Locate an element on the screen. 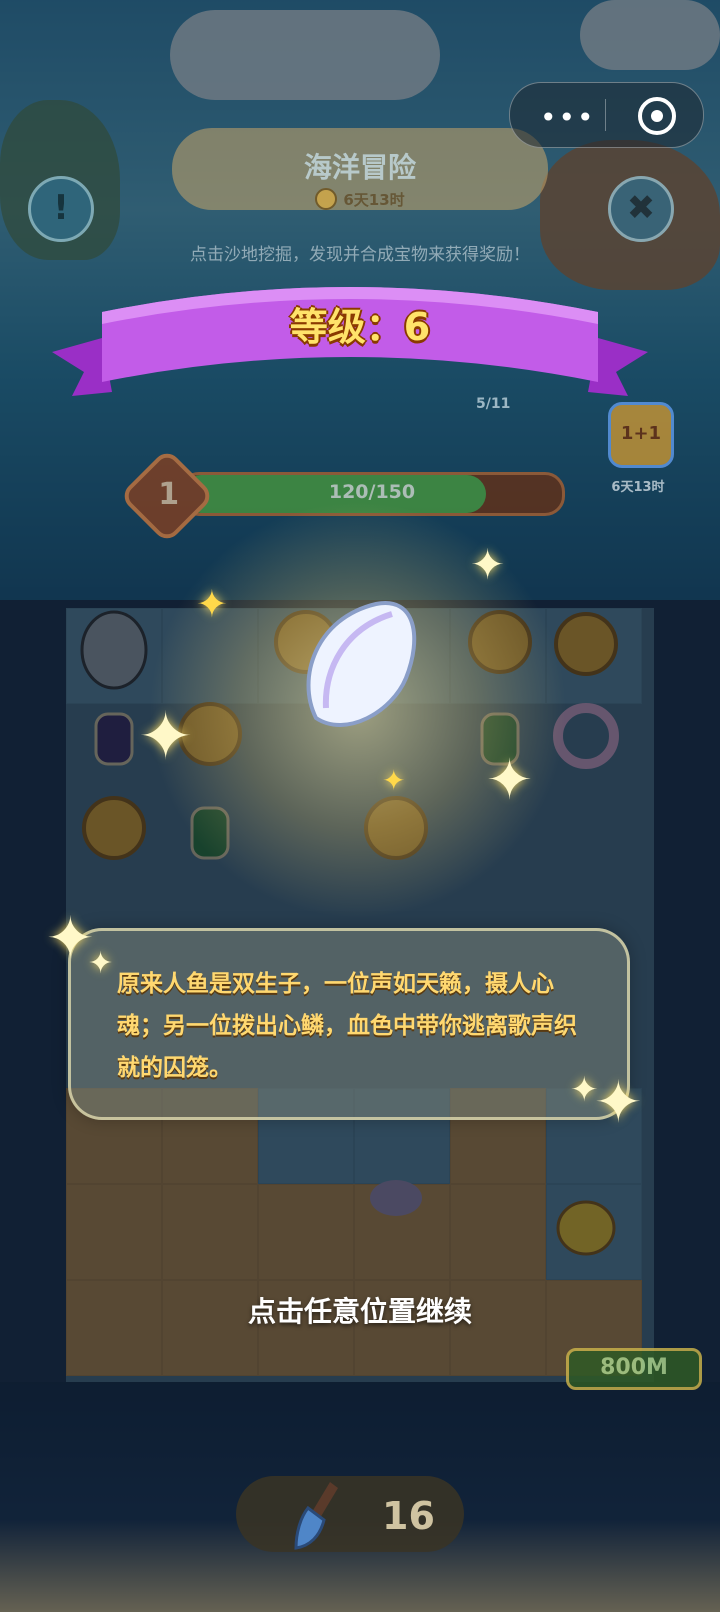 This screenshot has width=720, height=1612. close-button: ✖ is located at coordinates (641, 209).